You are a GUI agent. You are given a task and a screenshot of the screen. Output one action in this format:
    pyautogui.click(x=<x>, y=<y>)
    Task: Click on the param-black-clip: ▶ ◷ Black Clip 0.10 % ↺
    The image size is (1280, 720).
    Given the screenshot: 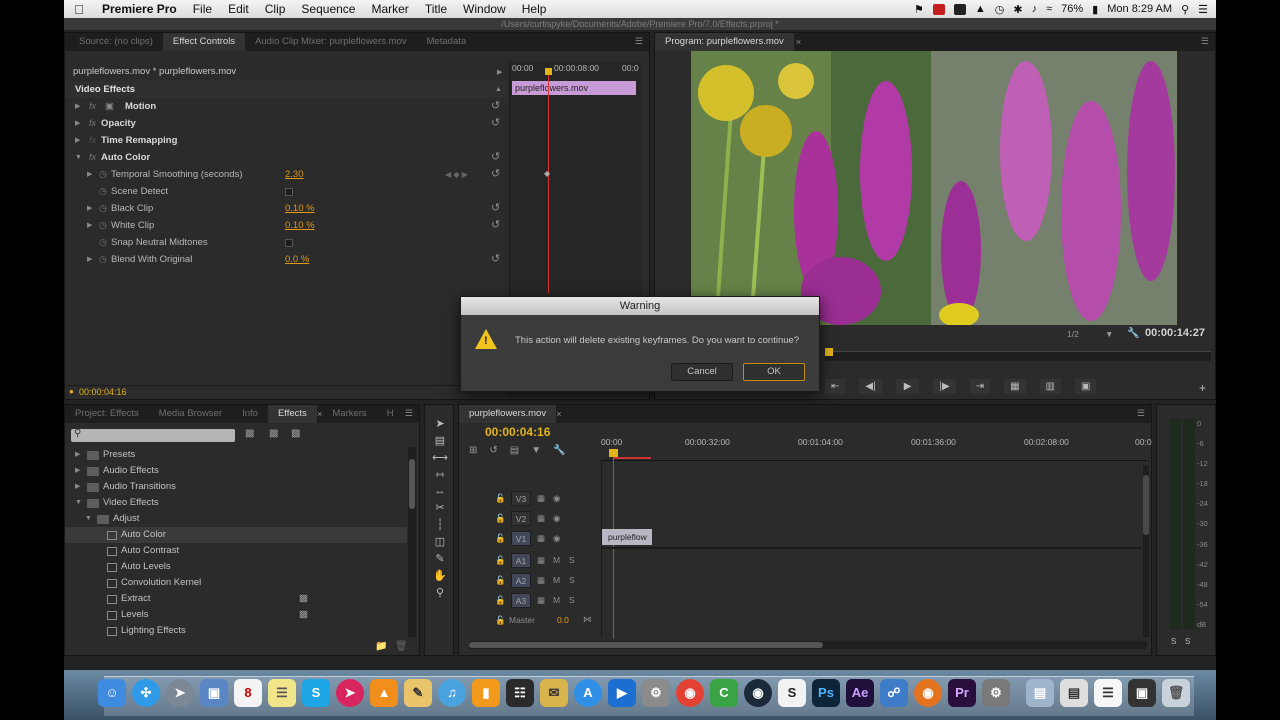 What is the action you would take?
    pyautogui.click(x=286, y=208)
    